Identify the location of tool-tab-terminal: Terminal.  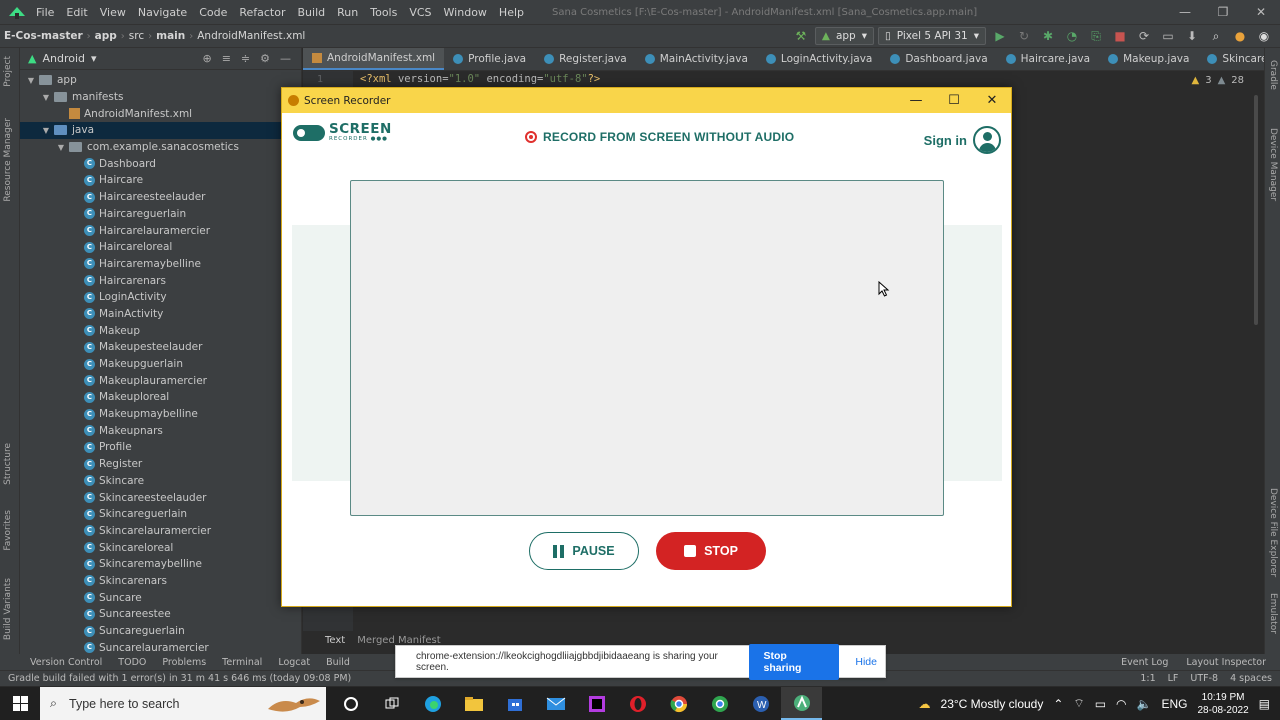
(242, 662).